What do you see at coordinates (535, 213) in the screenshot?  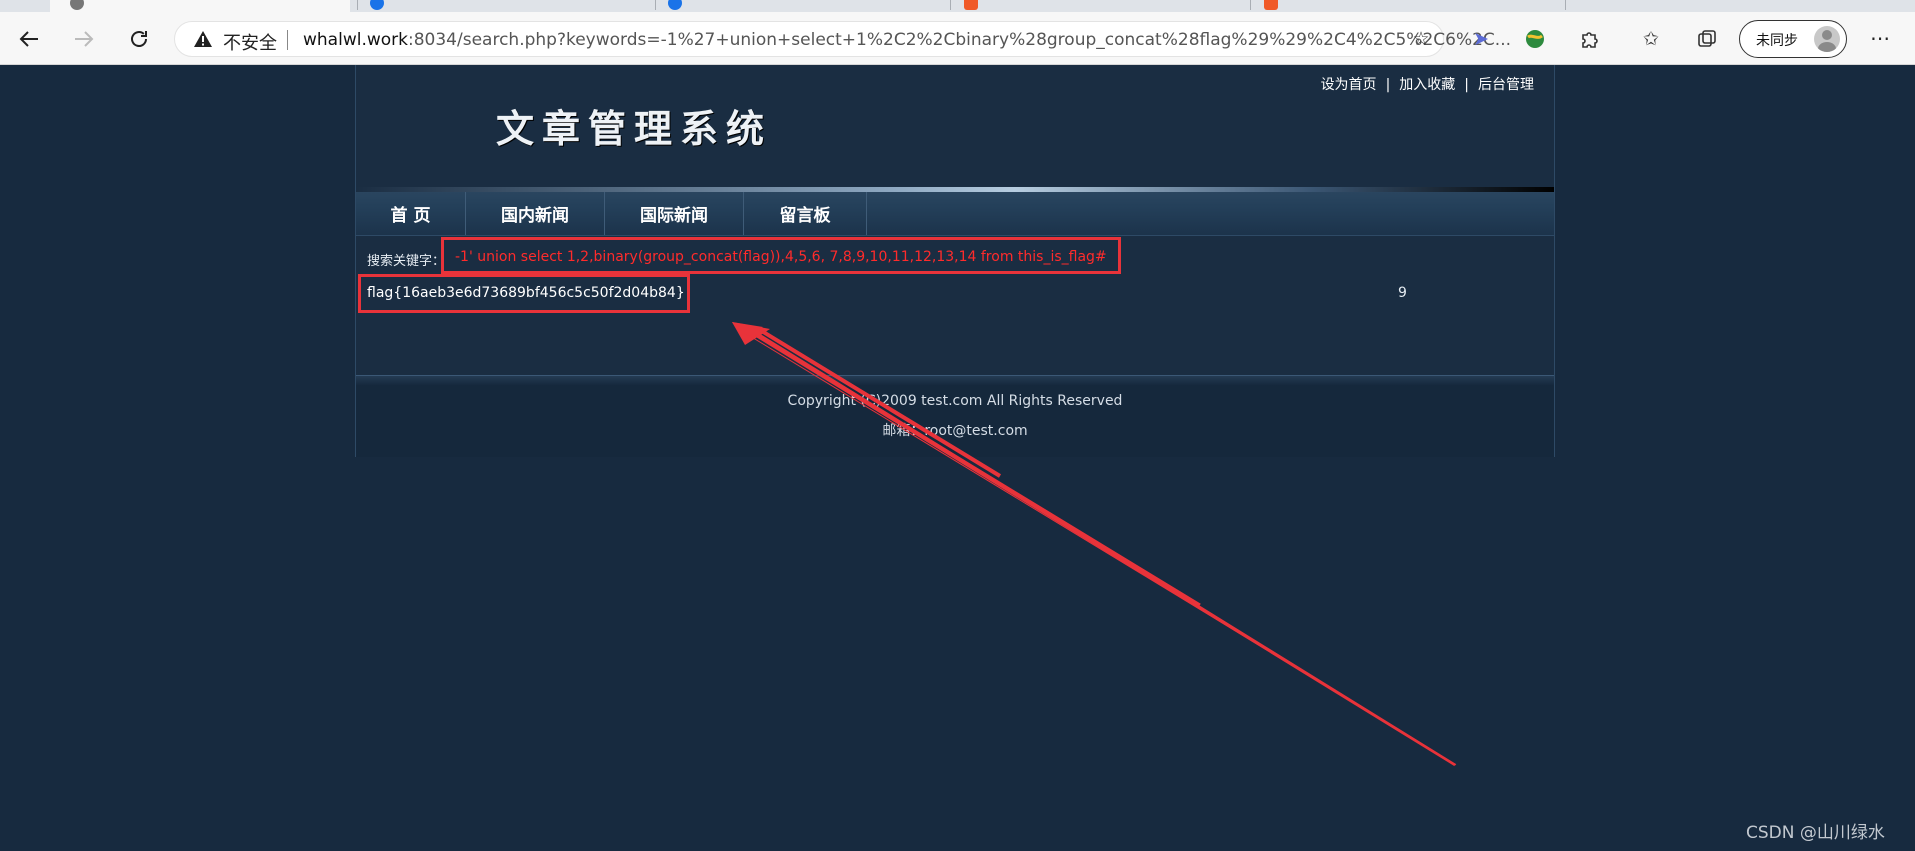 I see `nav-item-domestic-news: 国内新闻` at bounding box center [535, 213].